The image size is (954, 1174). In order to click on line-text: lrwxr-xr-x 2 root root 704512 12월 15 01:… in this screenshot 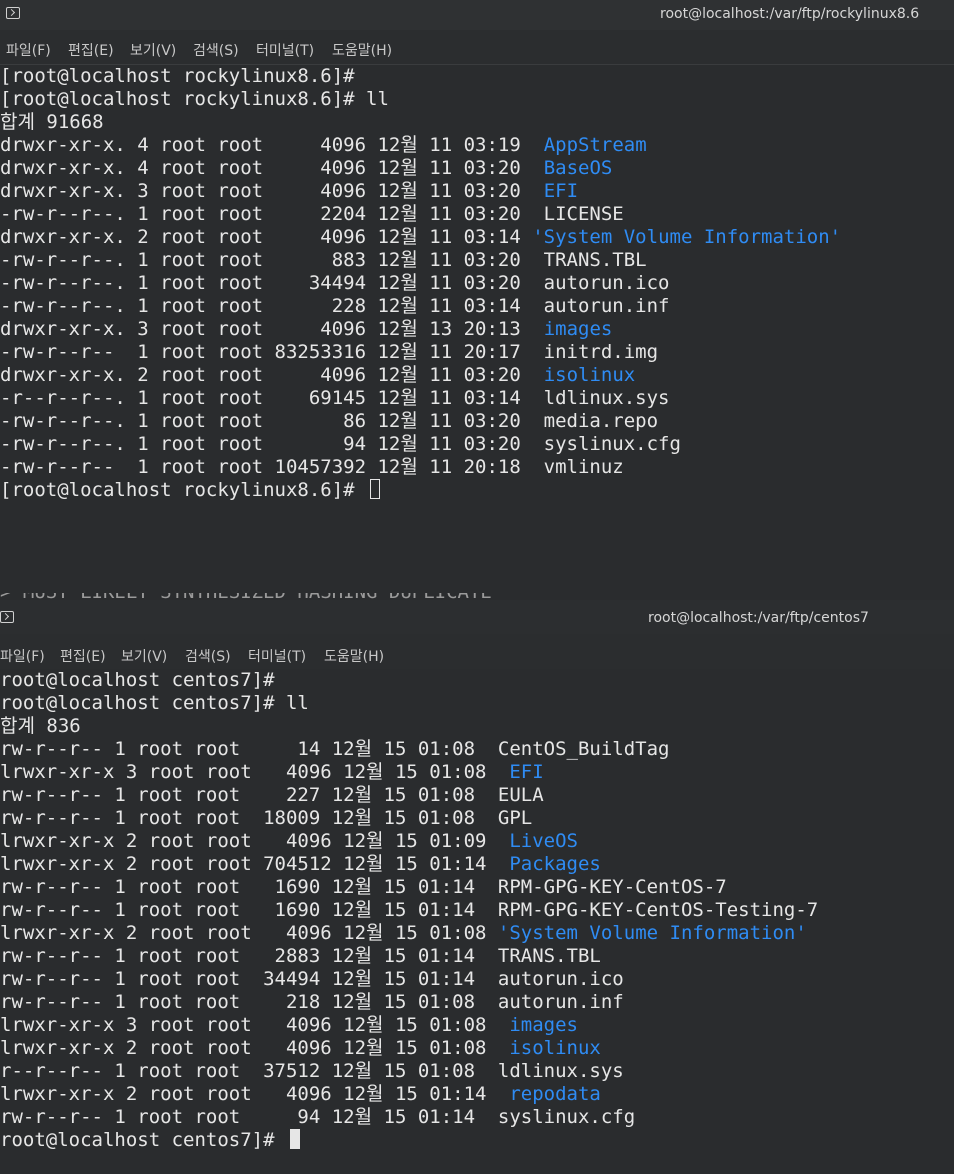, I will do `click(255, 864)`.